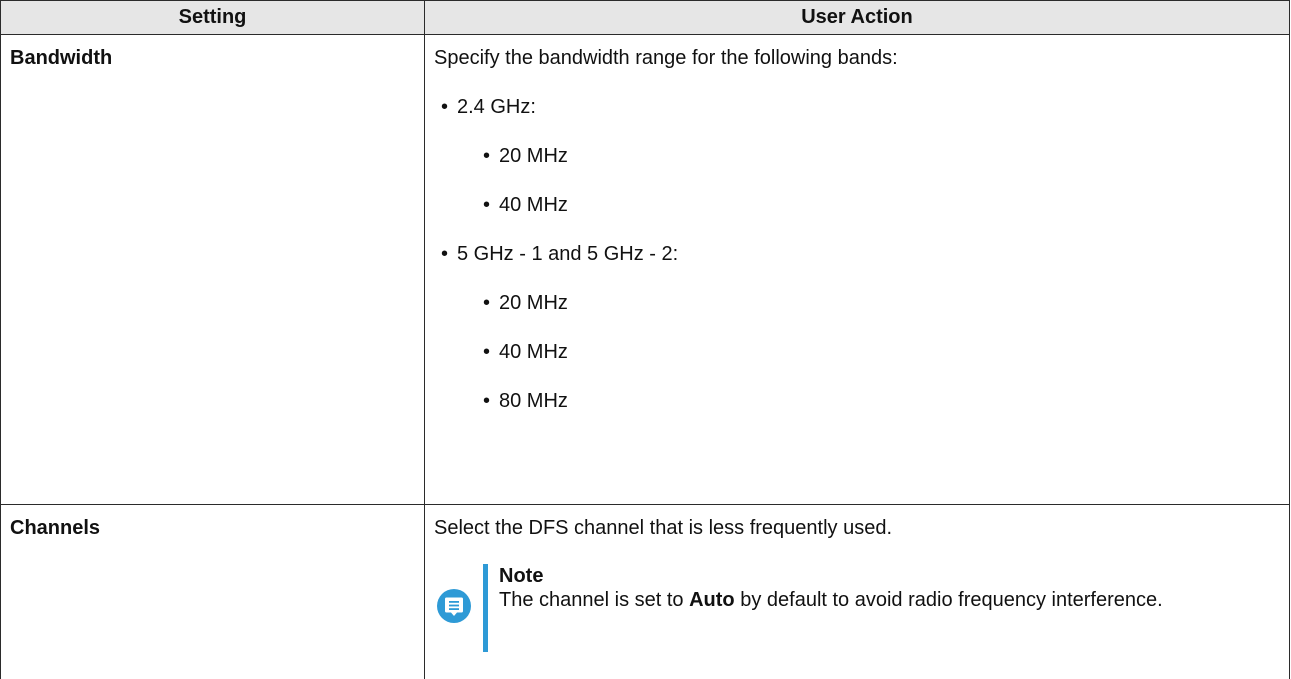 The width and height of the screenshot is (1291, 679). I want to click on bandwidth-option: 80 MHz, so click(533, 401).